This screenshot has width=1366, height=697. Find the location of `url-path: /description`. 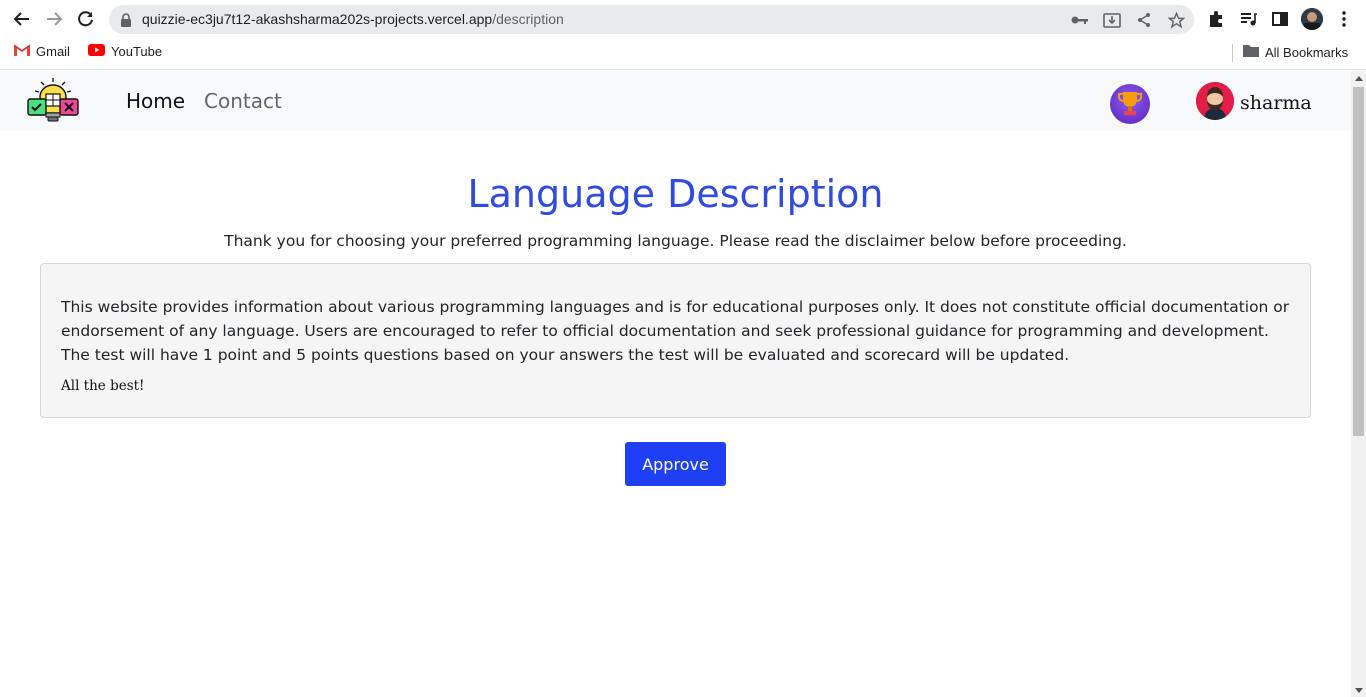

url-path: /description is located at coordinates (528, 19).